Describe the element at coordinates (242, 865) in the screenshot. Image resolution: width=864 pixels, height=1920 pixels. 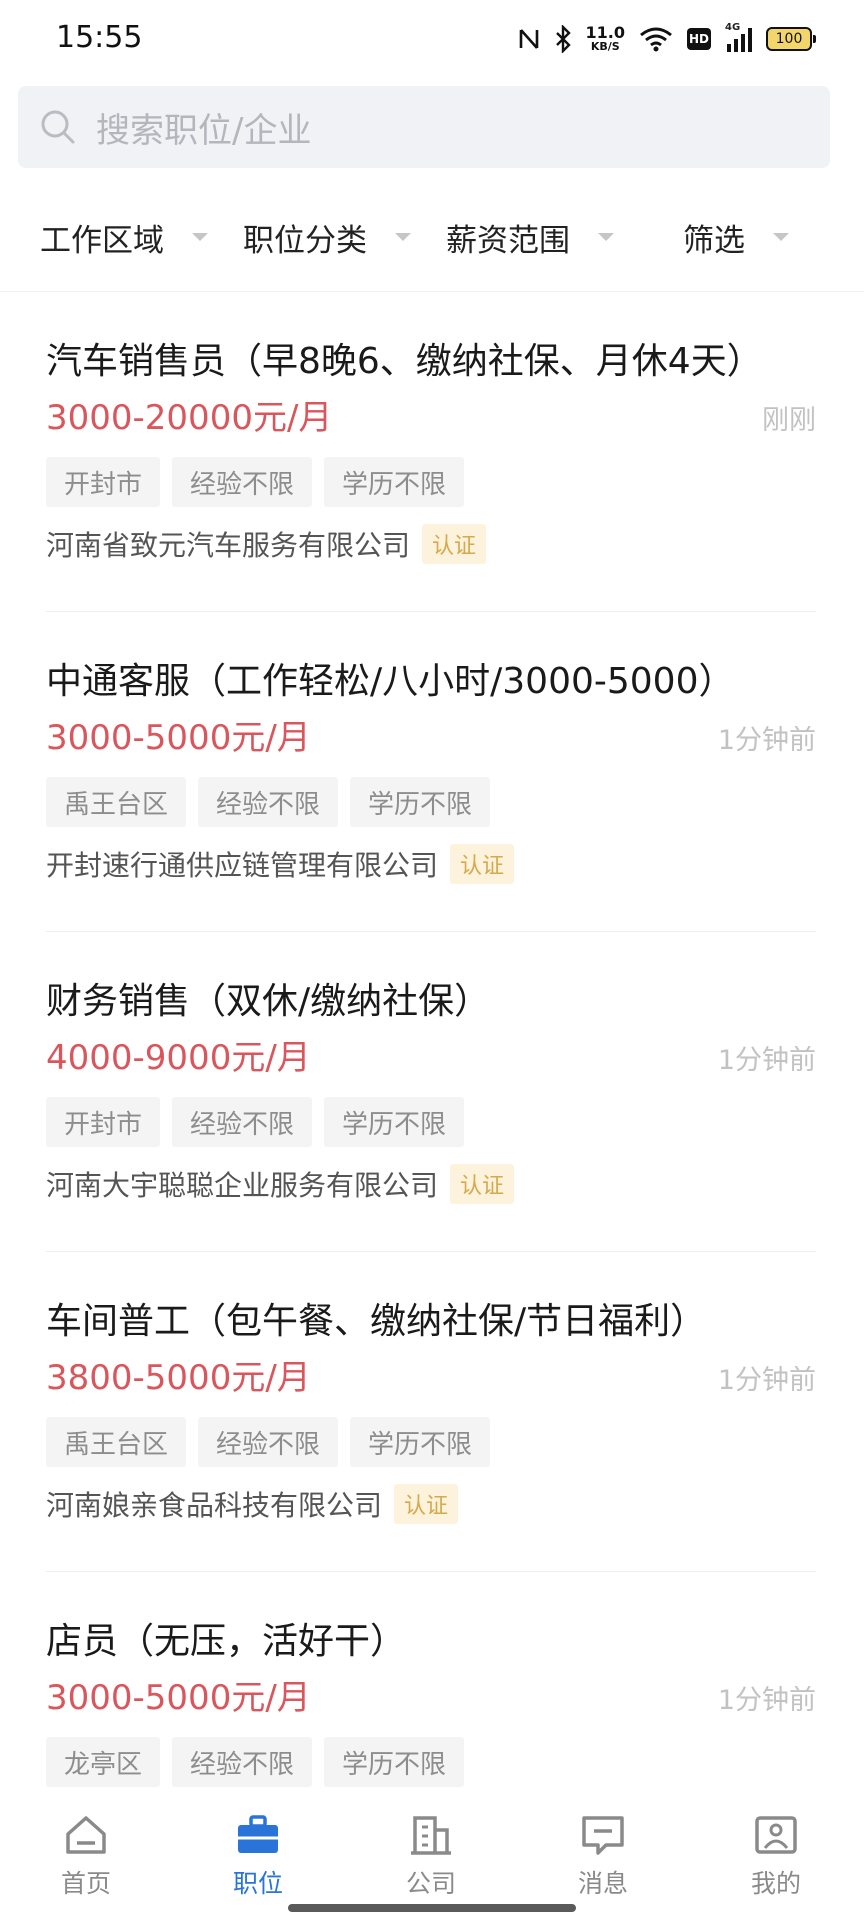
I see `company-name: 开封速行通供应链管理有限公司` at that location.